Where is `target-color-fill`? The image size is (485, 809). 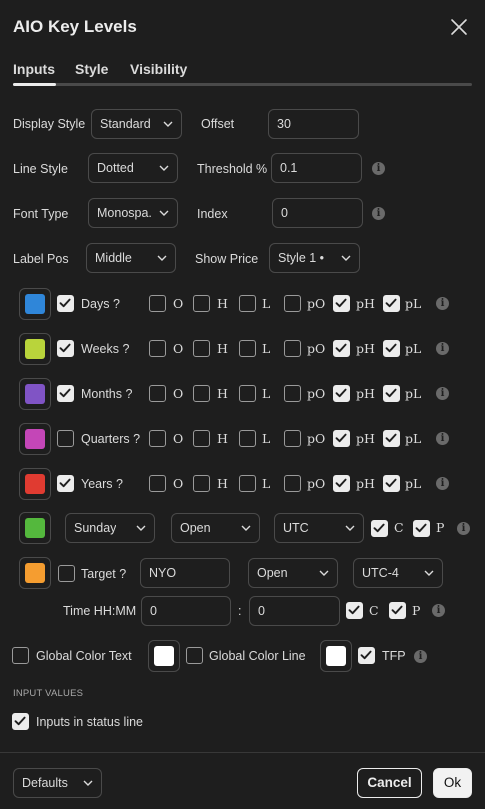 target-color-fill is located at coordinates (35, 573).